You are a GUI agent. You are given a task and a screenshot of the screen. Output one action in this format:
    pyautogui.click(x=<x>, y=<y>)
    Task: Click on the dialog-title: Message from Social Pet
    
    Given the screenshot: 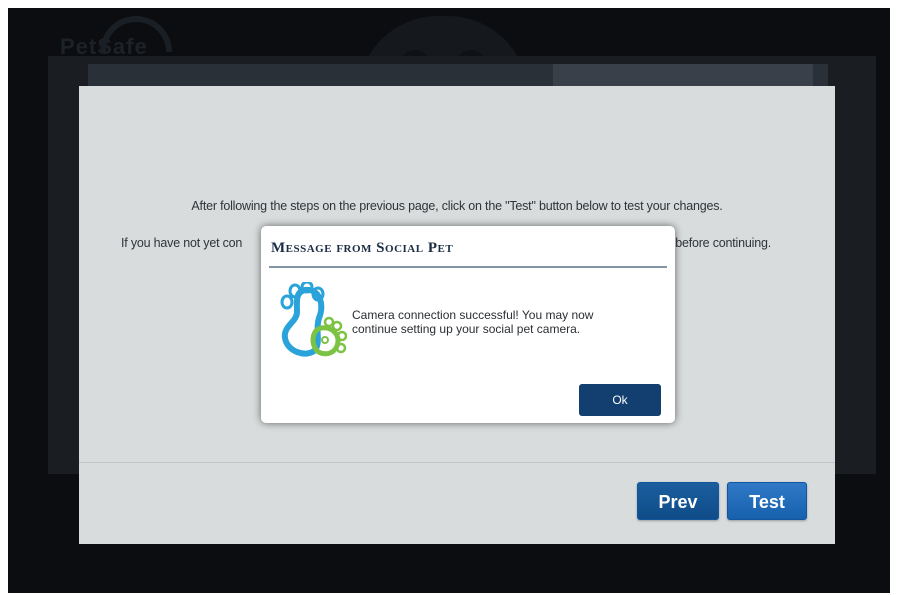 What is the action you would take?
    pyautogui.click(x=362, y=248)
    